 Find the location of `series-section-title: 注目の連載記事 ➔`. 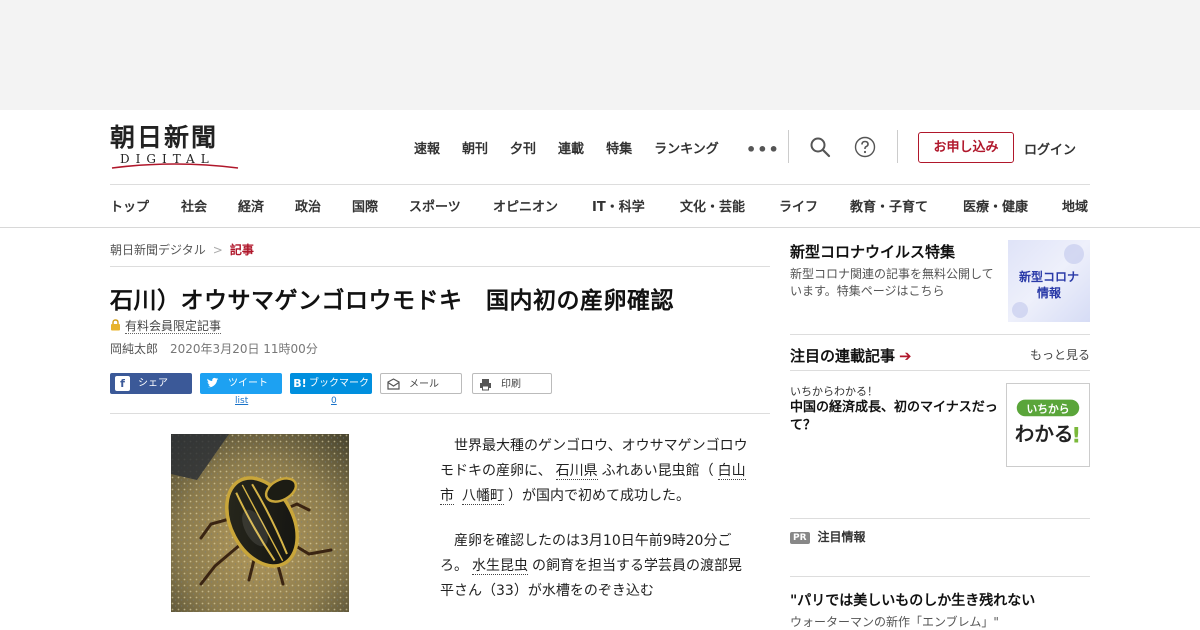

series-section-title: 注目の連載記事 ➔ is located at coordinates (851, 355).